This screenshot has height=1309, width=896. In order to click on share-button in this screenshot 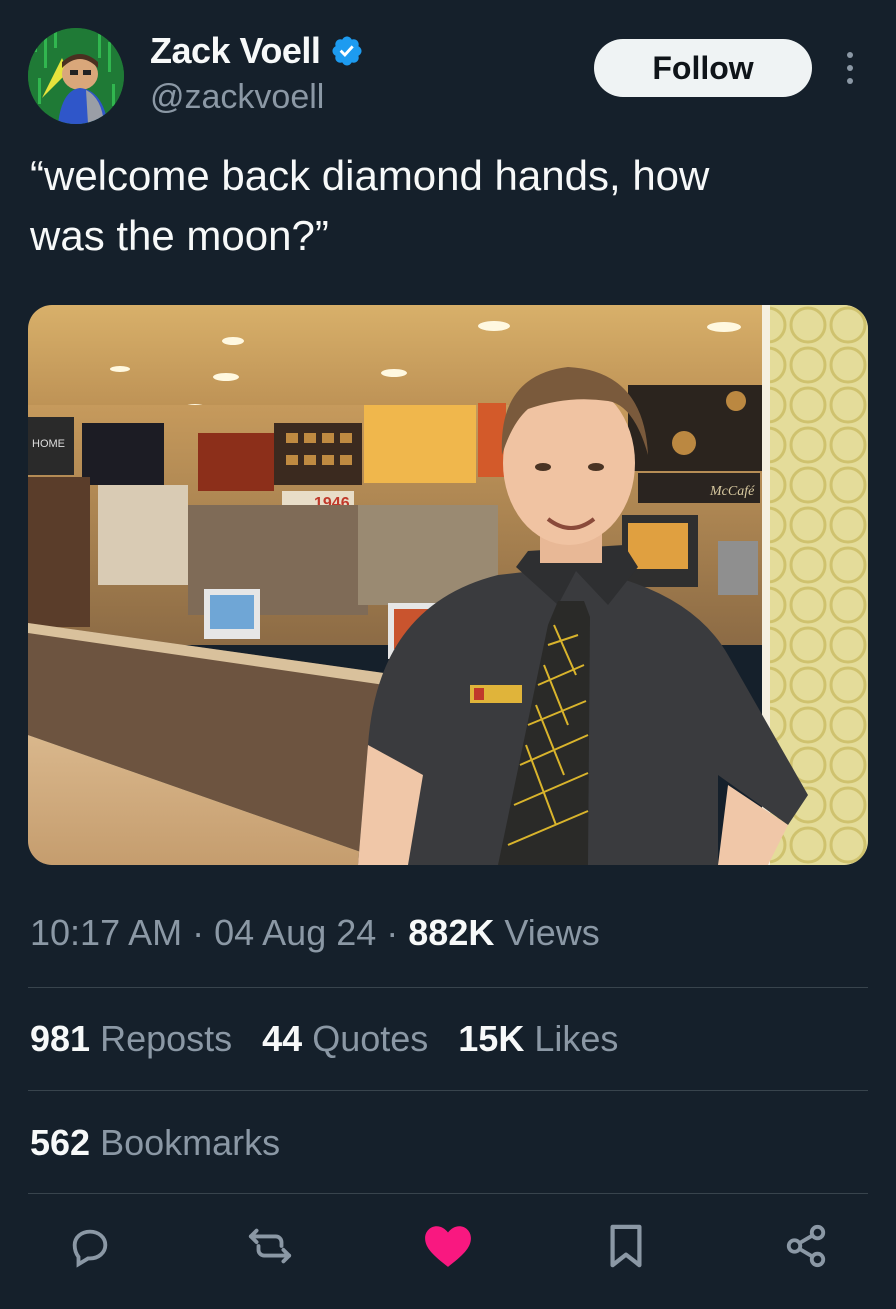, I will do `click(806, 1246)`.